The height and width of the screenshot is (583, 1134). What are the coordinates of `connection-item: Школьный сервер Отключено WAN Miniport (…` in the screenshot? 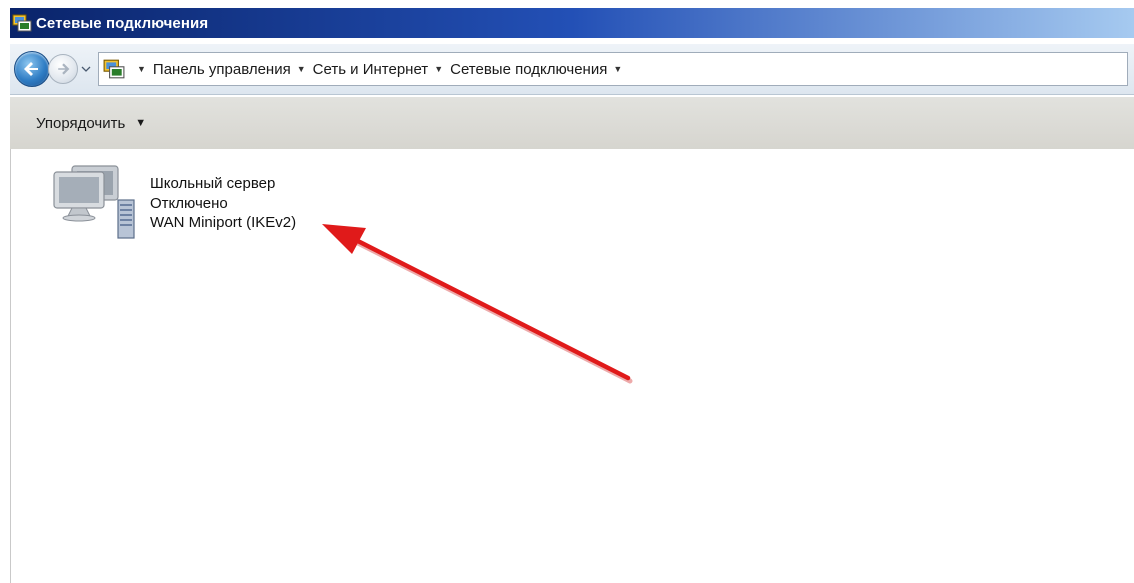 It's located at (215, 200).